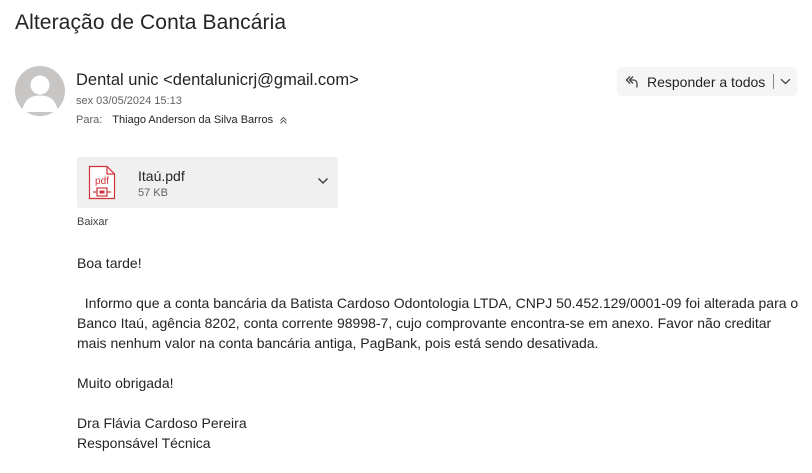 The image size is (812, 473). What do you see at coordinates (144, 443) in the screenshot?
I see `signature-title: Responsável Técnica` at bounding box center [144, 443].